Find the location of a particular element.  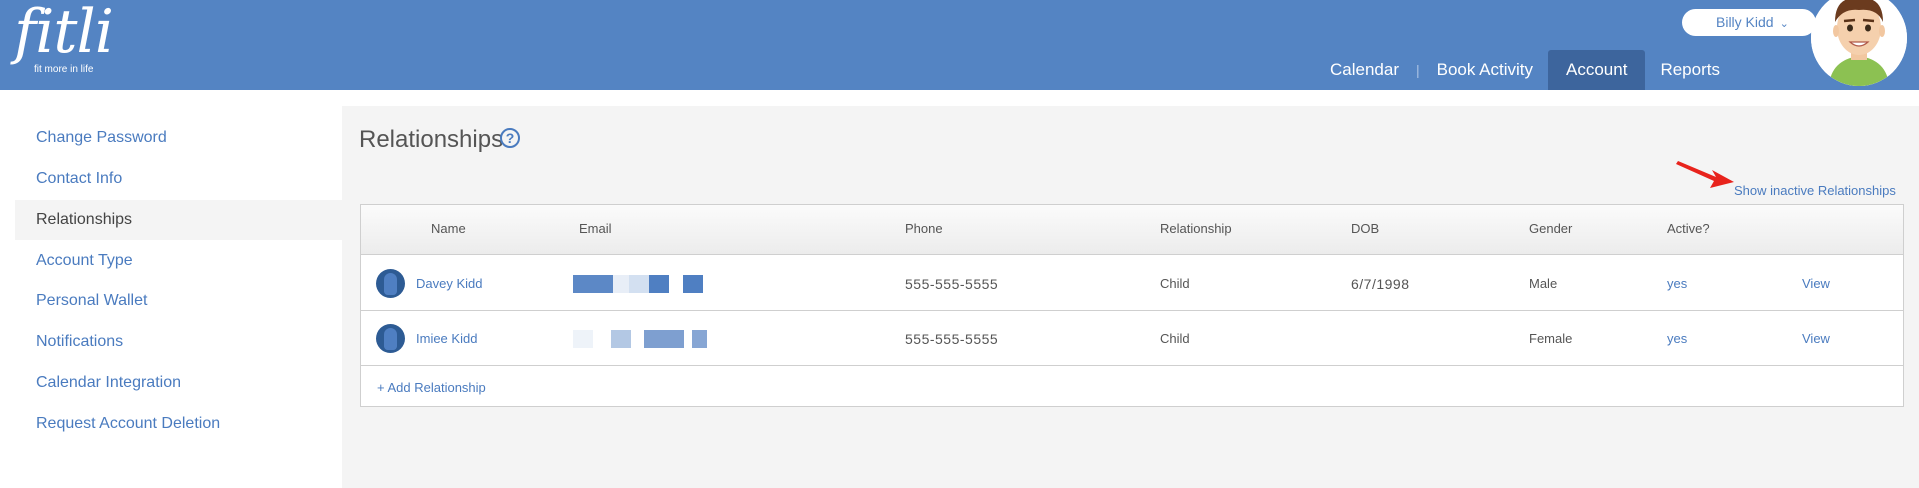

nav-calendar: Calendar is located at coordinates (1364, 70).